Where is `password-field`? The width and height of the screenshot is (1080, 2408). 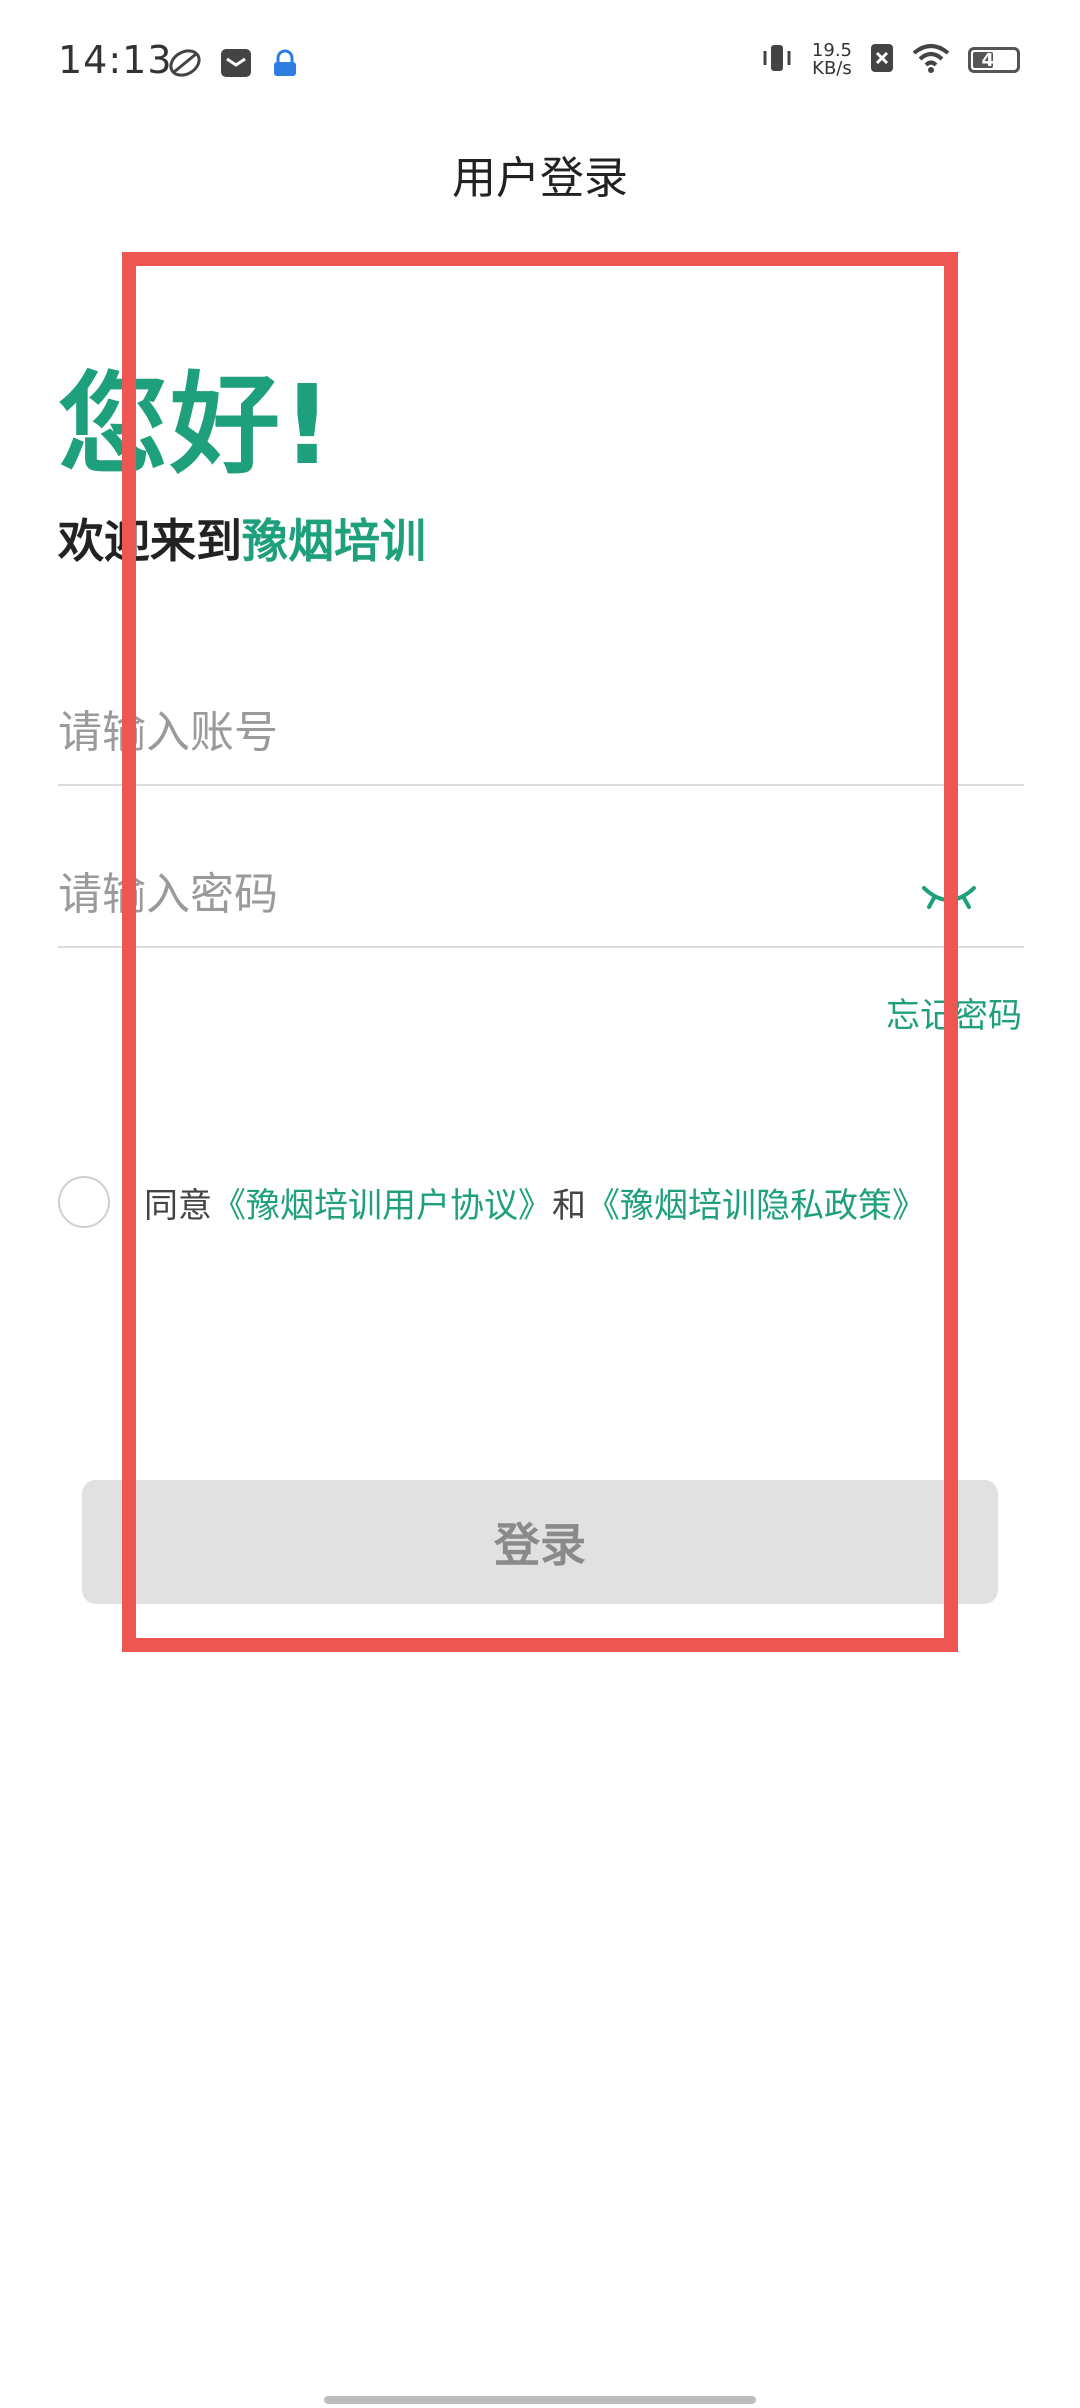 password-field is located at coordinates (541, 895).